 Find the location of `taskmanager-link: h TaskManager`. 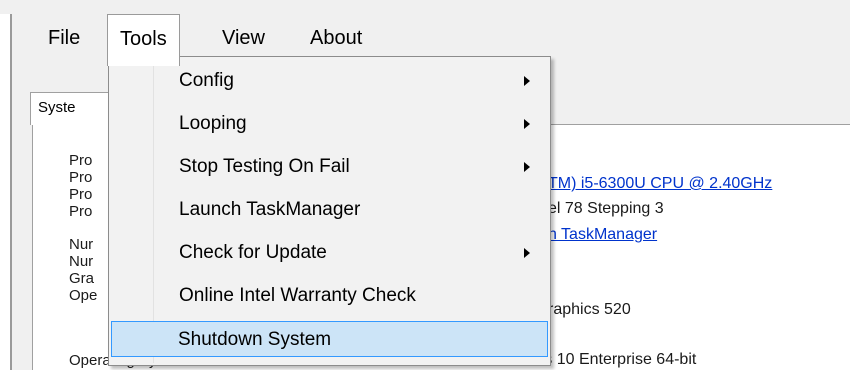

taskmanager-link: h TaskManager is located at coordinates (602, 234).